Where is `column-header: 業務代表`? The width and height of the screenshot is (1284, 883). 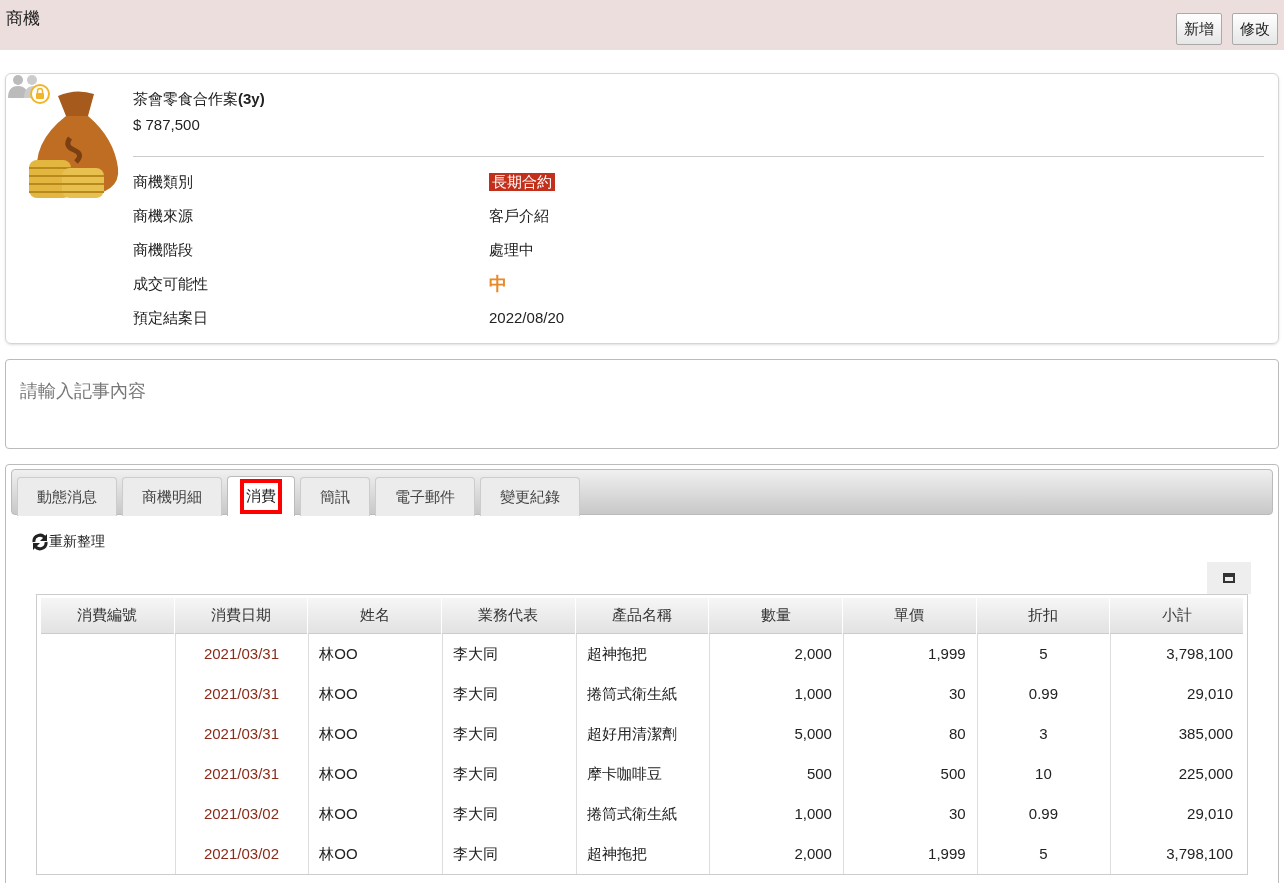 column-header: 業務代表 is located at coordinates (508, 616).